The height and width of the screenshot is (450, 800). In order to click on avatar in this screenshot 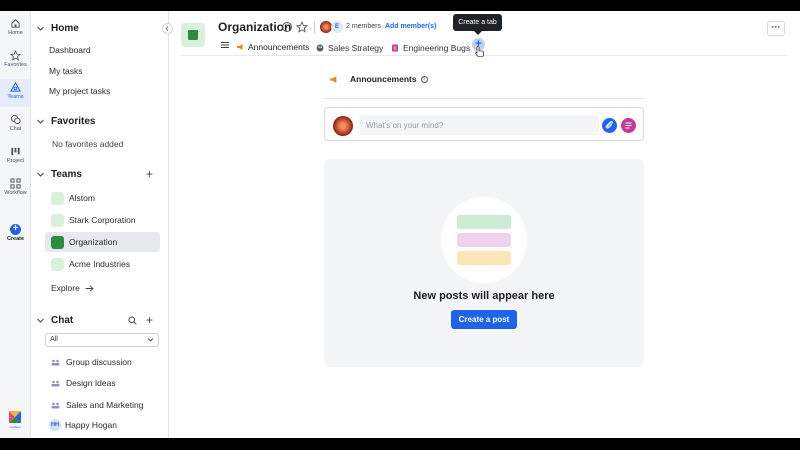, I will do `click(343, 126)`.